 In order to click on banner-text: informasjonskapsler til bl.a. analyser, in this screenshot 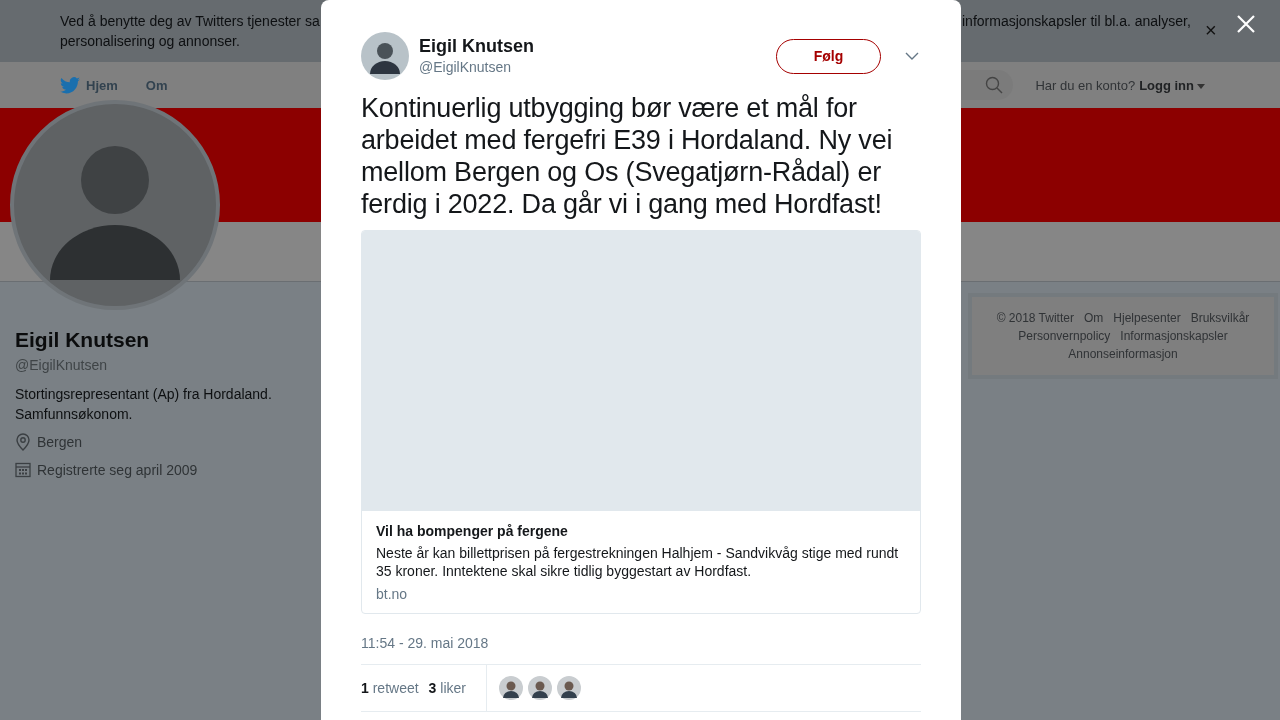, I will do `click(1076, 21)`.